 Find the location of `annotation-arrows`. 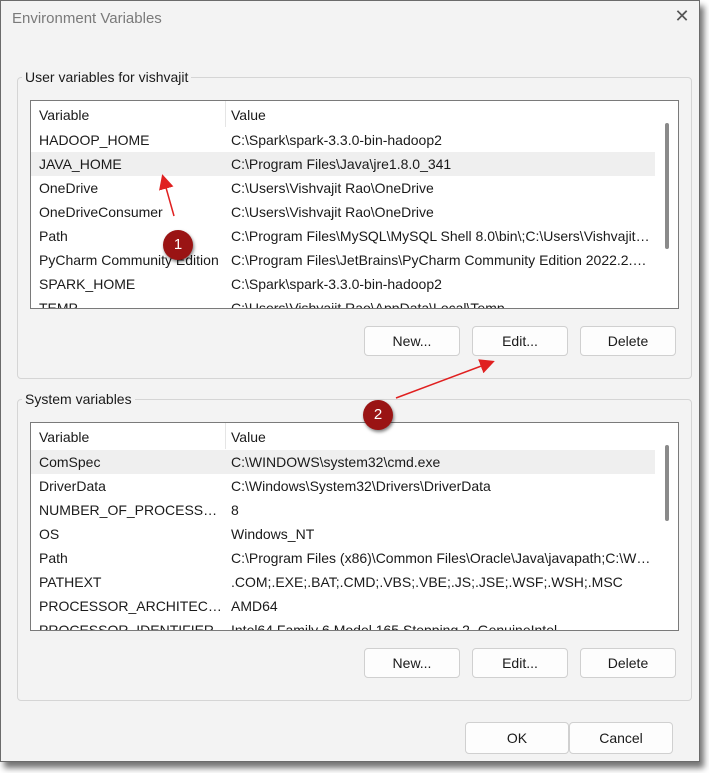

annotation-arrows is located at coordinates (327, 286).